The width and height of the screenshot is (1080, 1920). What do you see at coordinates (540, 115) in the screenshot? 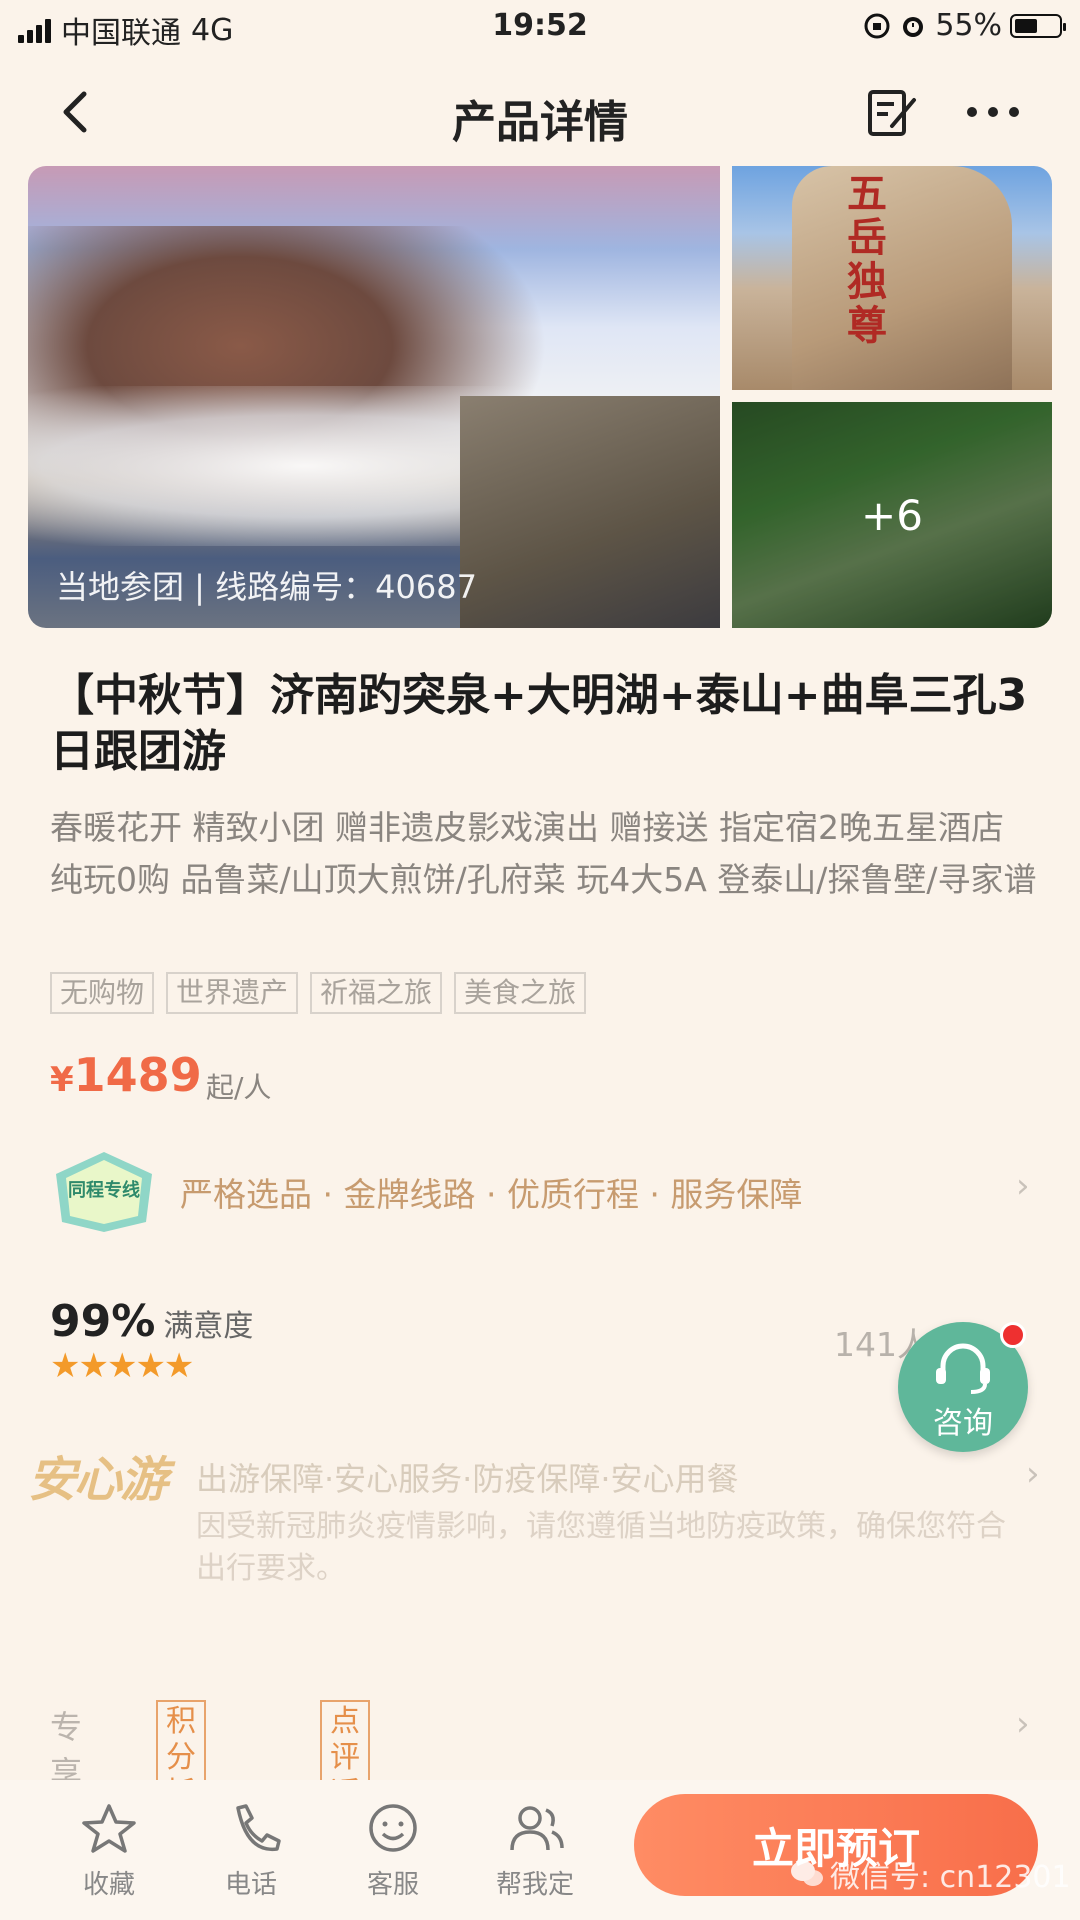
I see `navigation-bar: 产品详情` at bounding box center [540, 115].